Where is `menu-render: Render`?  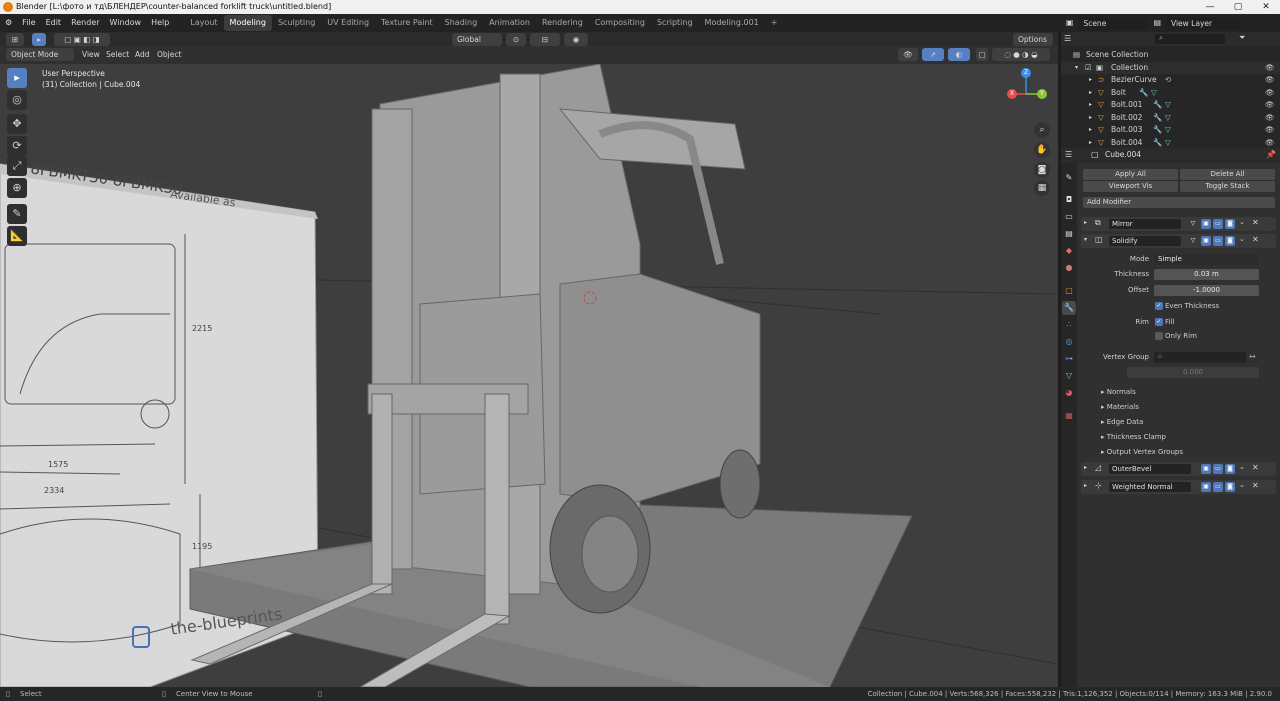
menu-render: Render is located at coordinates (85, 23).